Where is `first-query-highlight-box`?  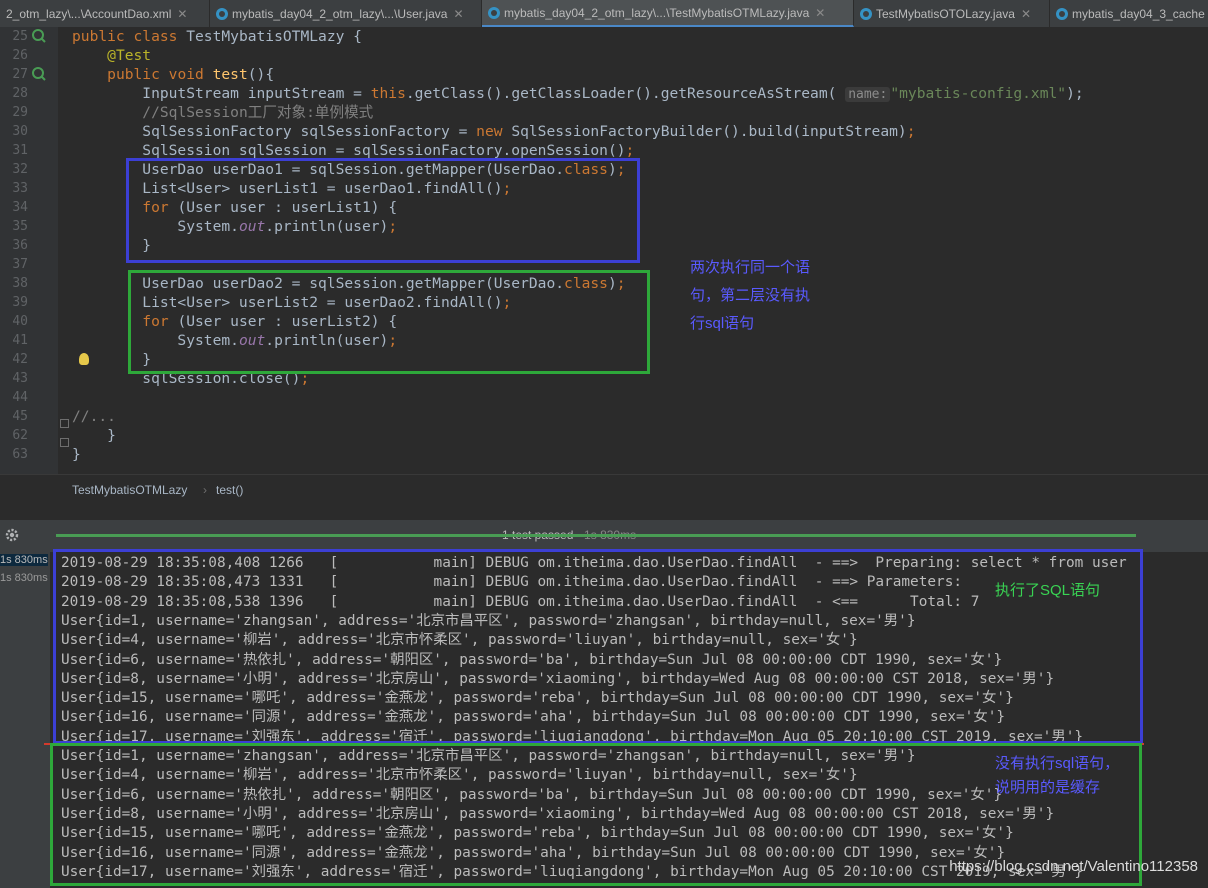
first-query-highlight-box is located at coordinates (383, 210).